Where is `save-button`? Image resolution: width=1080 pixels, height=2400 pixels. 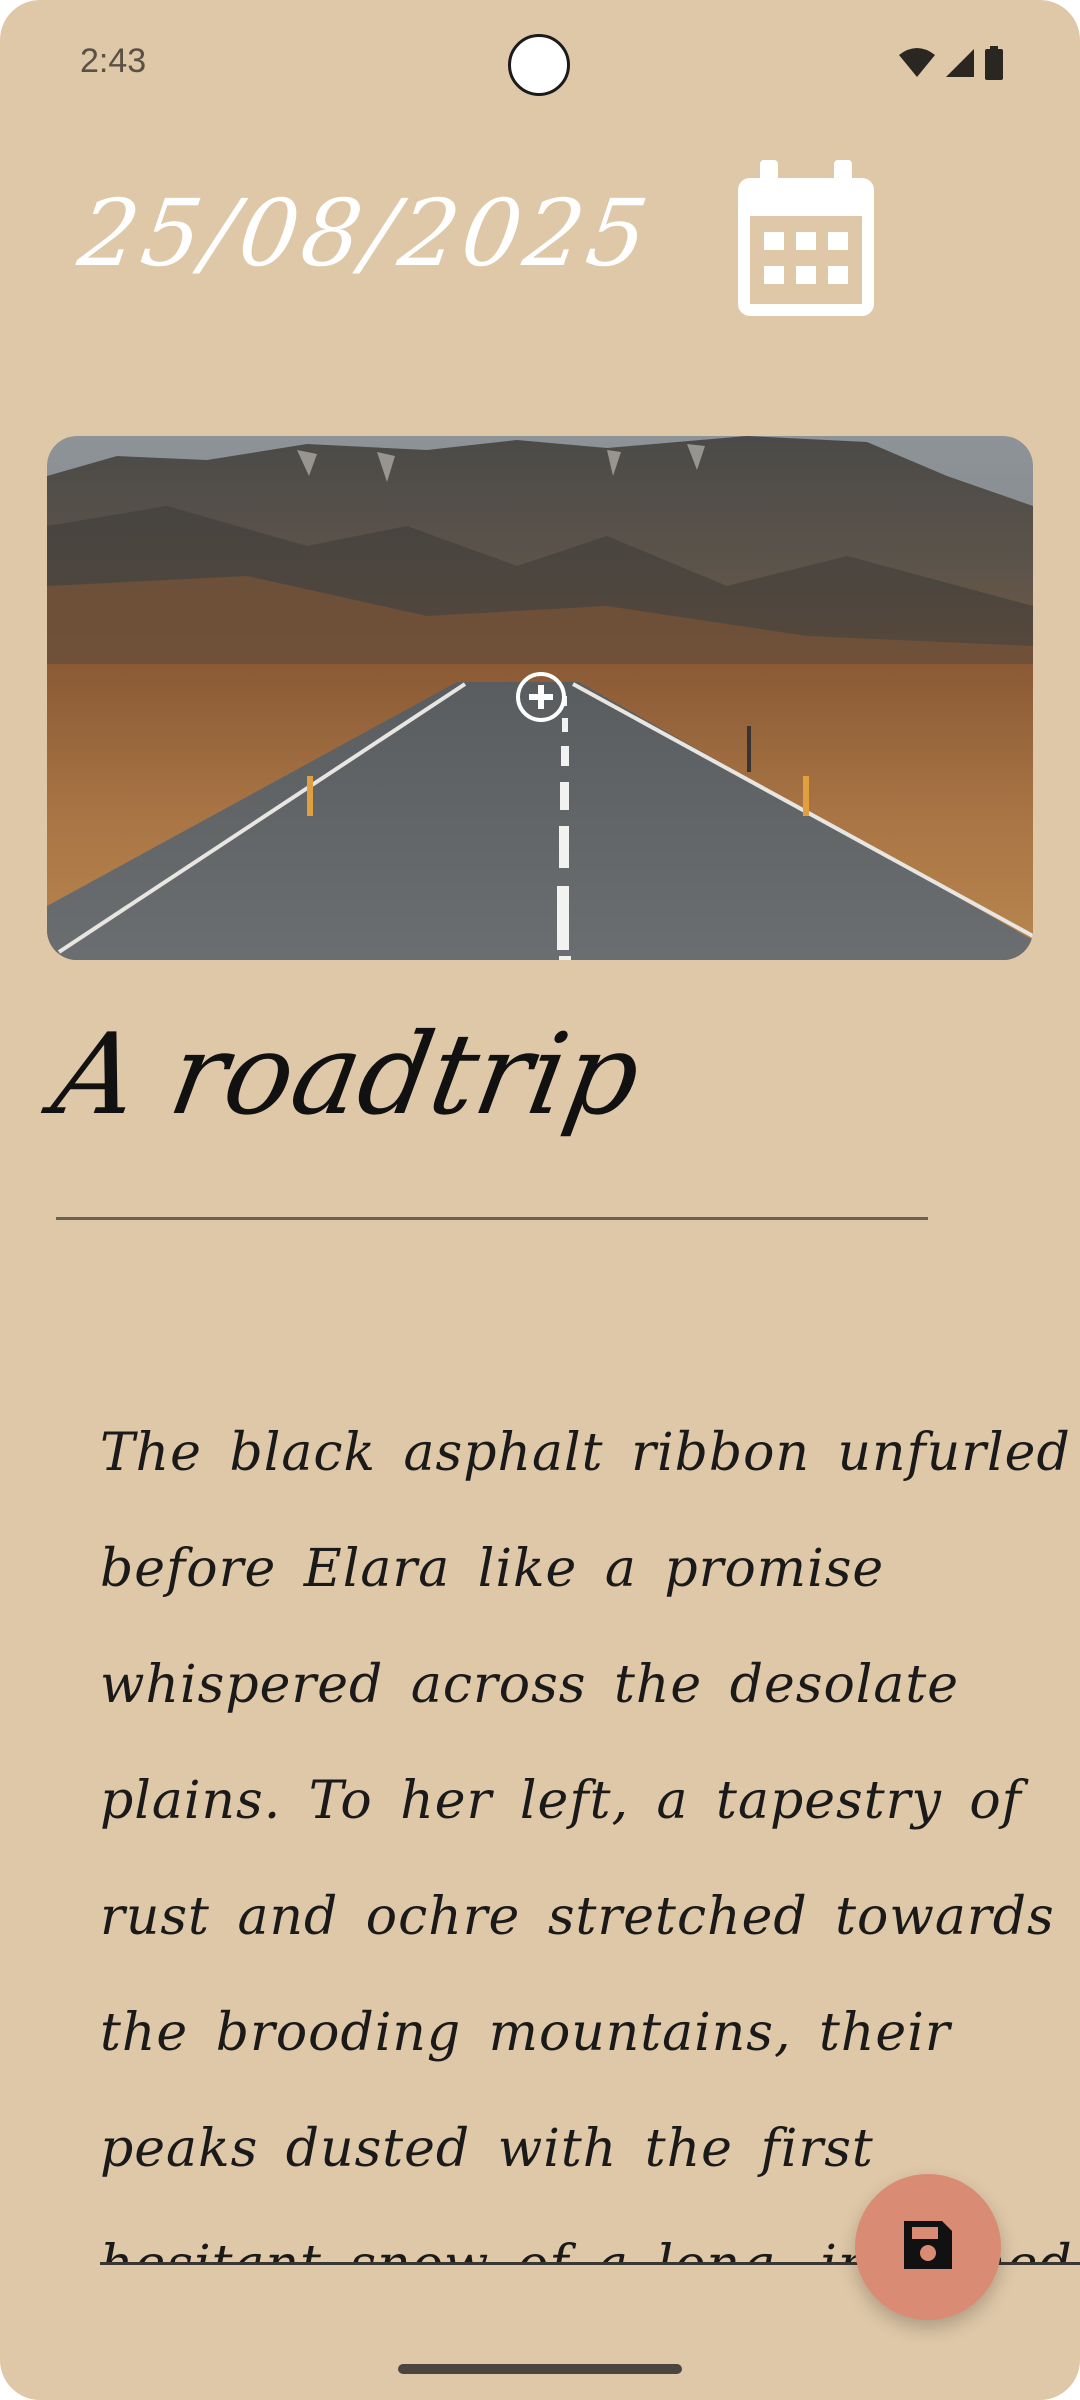
save-button is located at coordinates (928, 2247).